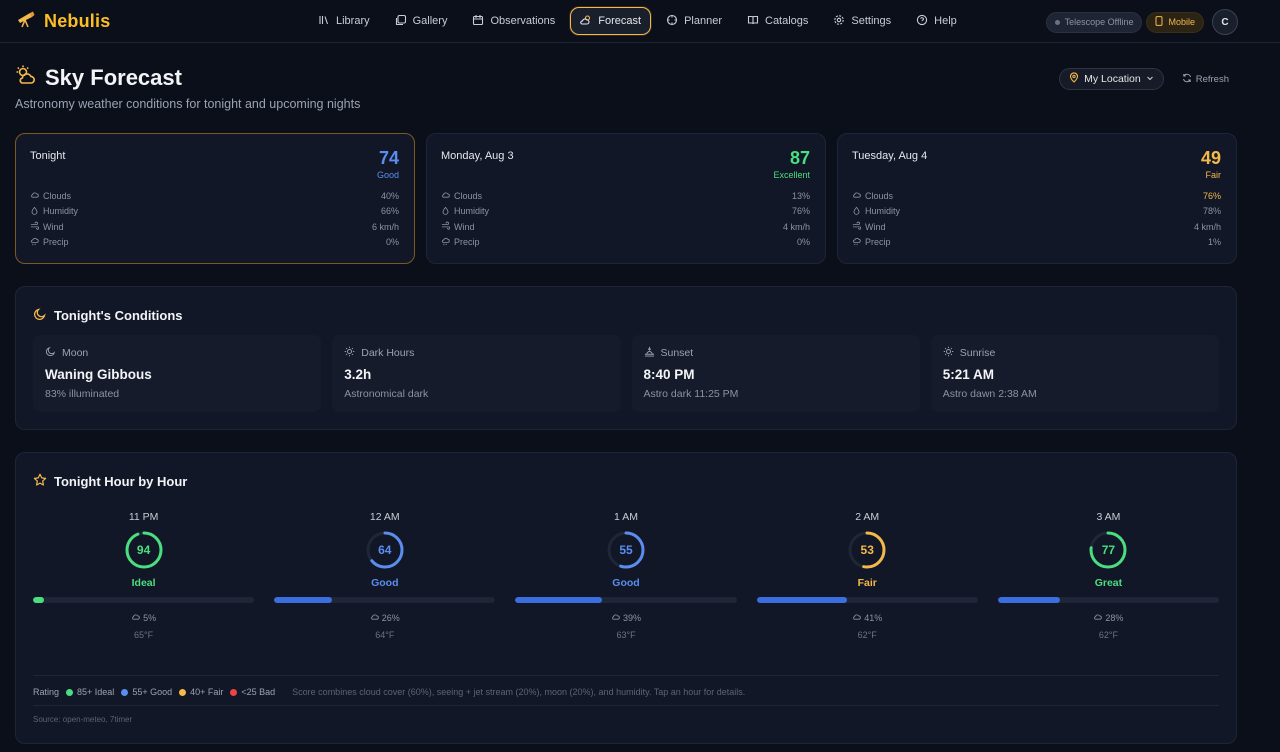 The width and height of the screenshot is (1280, 752). What do you see at coordinates (82, 394) in the screenshot?
I see `condition-sub: 83% illuminated` at bounding box center [82, 394].